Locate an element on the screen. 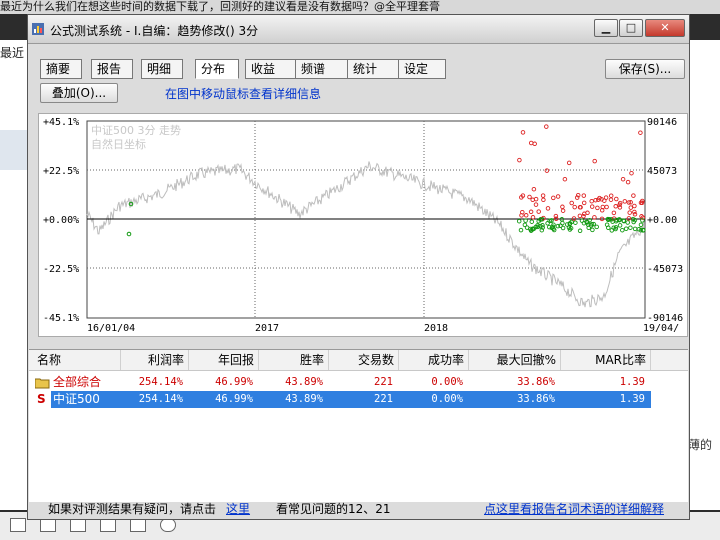 Image resolution: width=720 pixels, height=540 pixels. image-icon is located at coordinates (48, 525).